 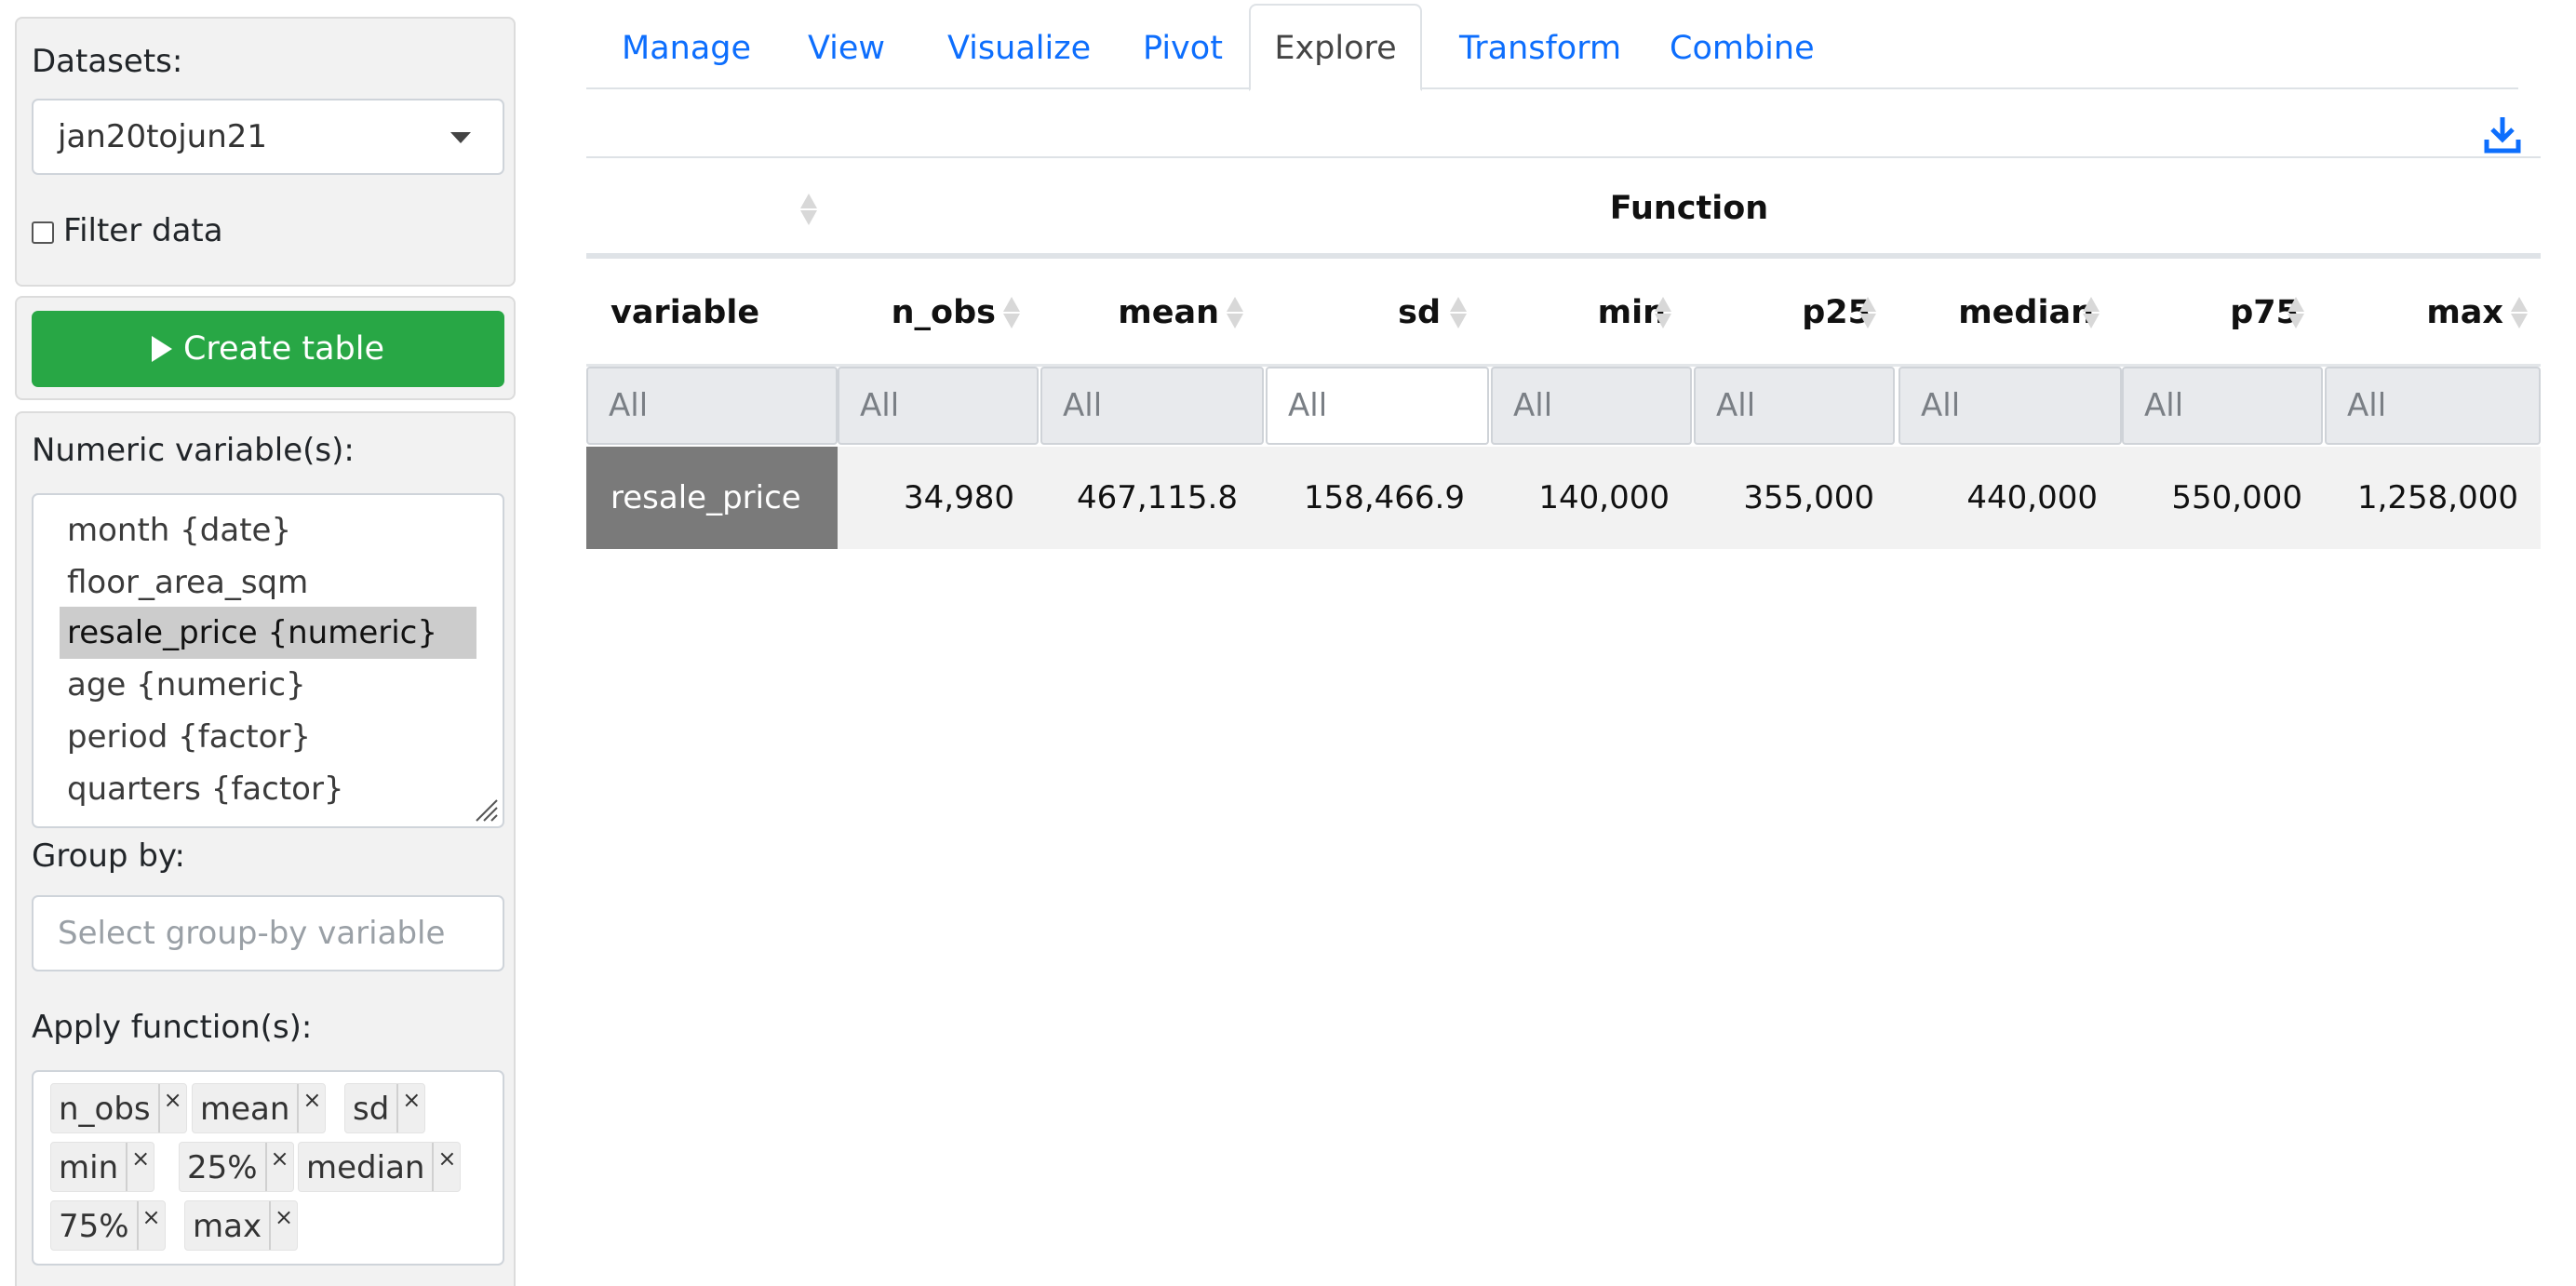 What do you see at coordinates (712, 406) in the screenshot?
I see `filter-input-variable: All` at bounding box center [712, 406].